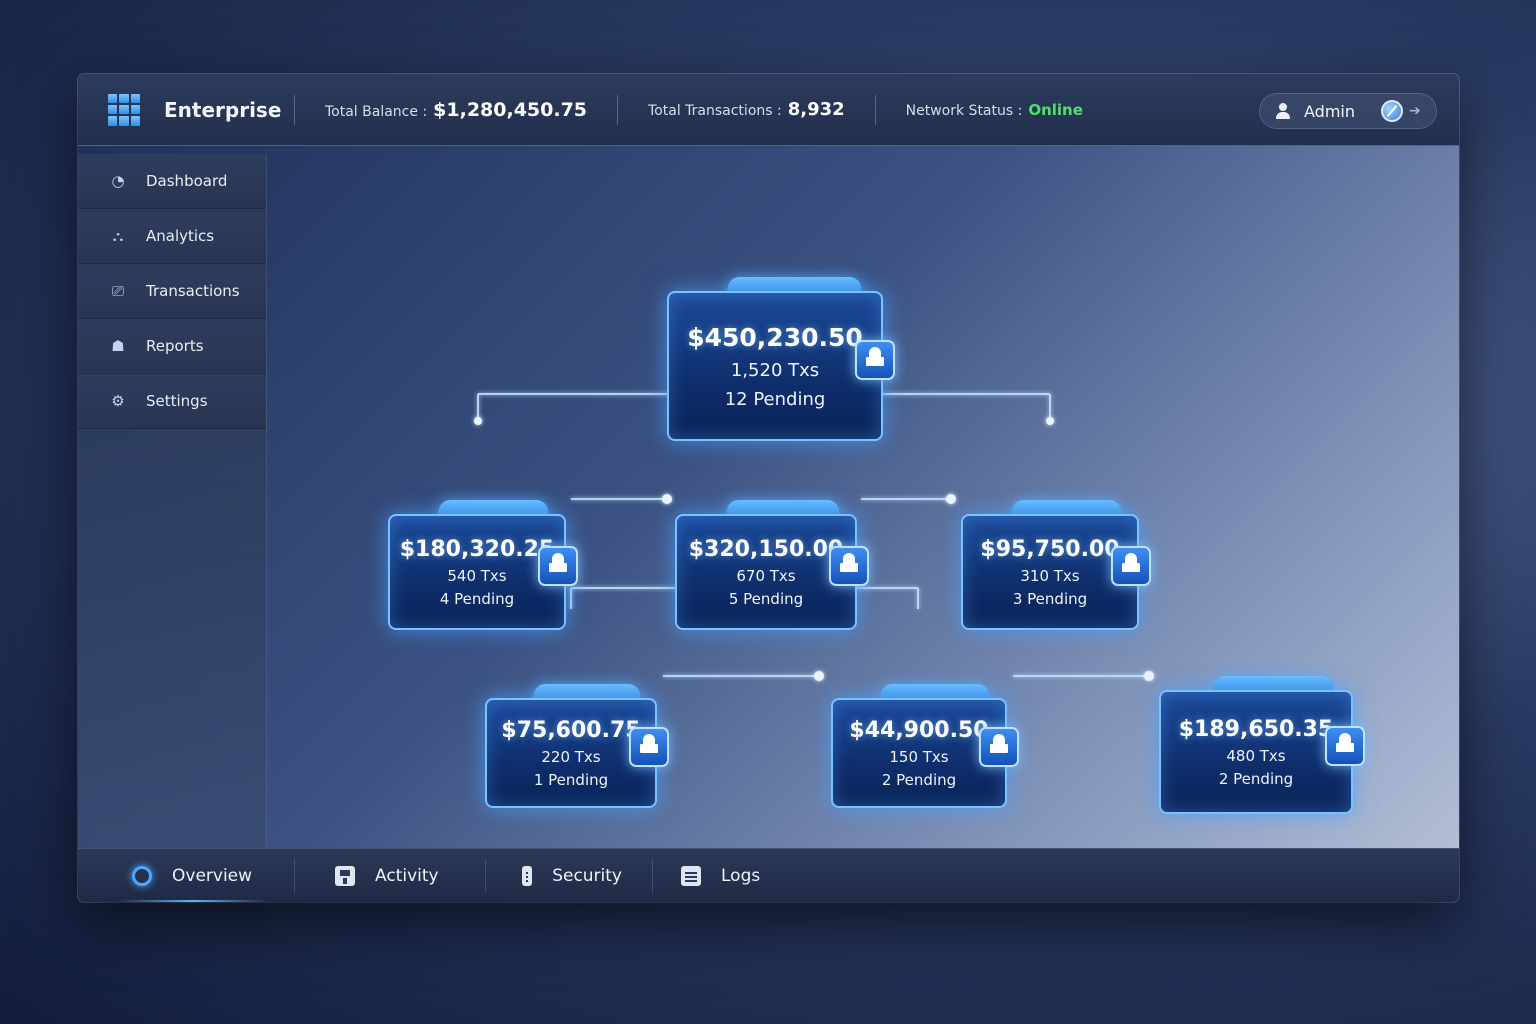 The height and width of the screenshot is (1024, 1536). What do you see at coordinates (571, 756) in the screenshot?
I see `wallet-txs: 220 Txs` at bounding box center [571, 756].